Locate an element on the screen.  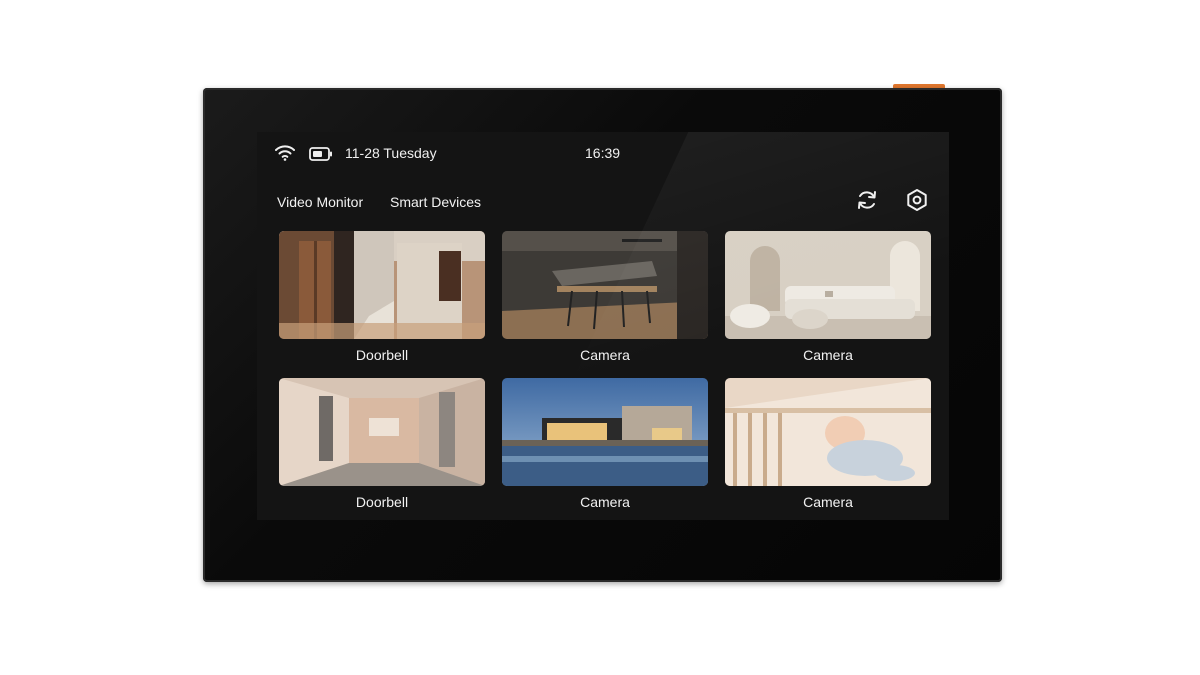
status-bar: 11-28 Tuesday 16:39 is located at coordinates (605, 154).